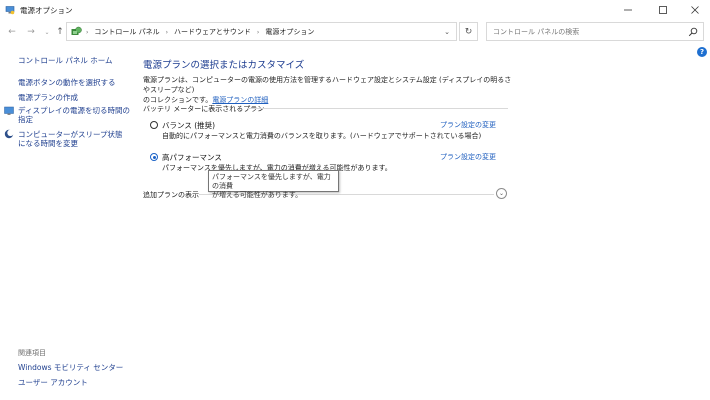 The height and width of the screenshot is (400, 710). I want to click on up-button: ↑, so click(60, 32).